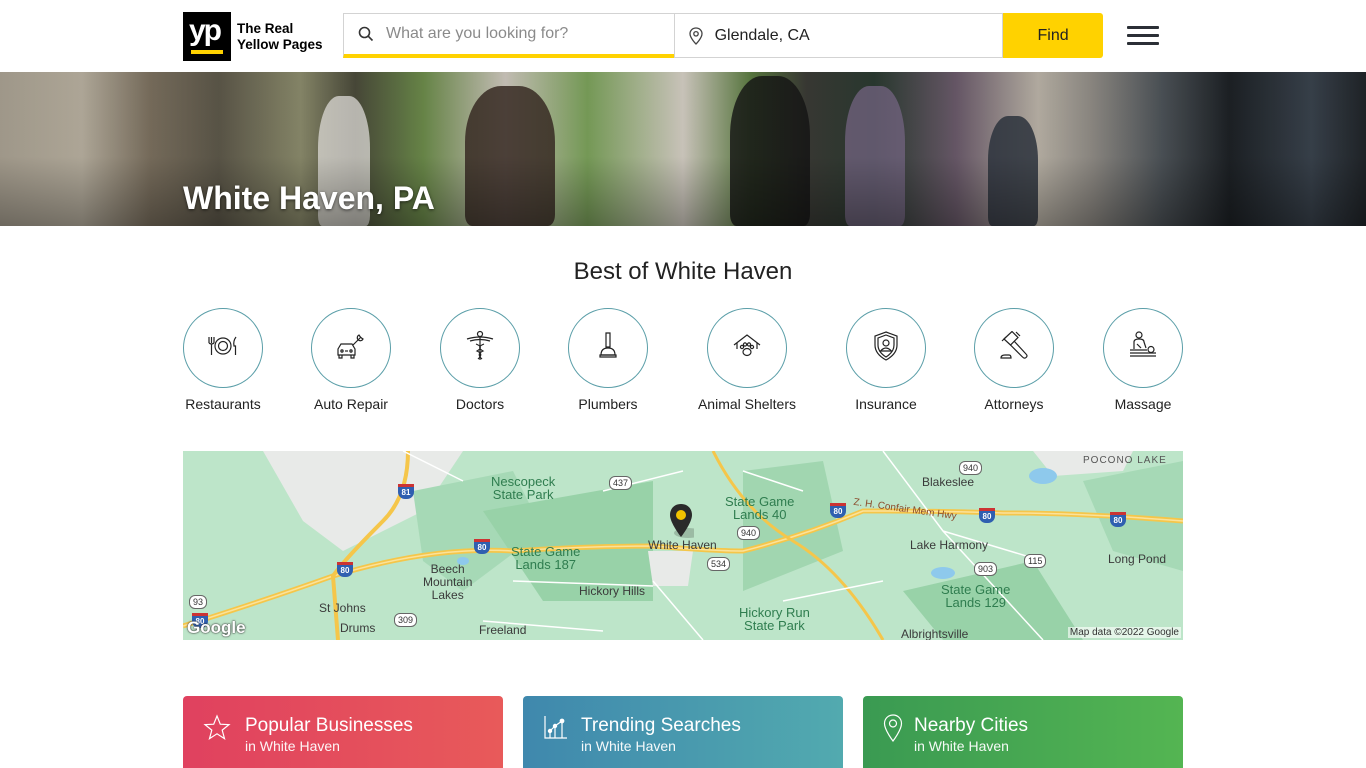  I want to click on map-label: Nescopeck State Park, so click(523, 488).